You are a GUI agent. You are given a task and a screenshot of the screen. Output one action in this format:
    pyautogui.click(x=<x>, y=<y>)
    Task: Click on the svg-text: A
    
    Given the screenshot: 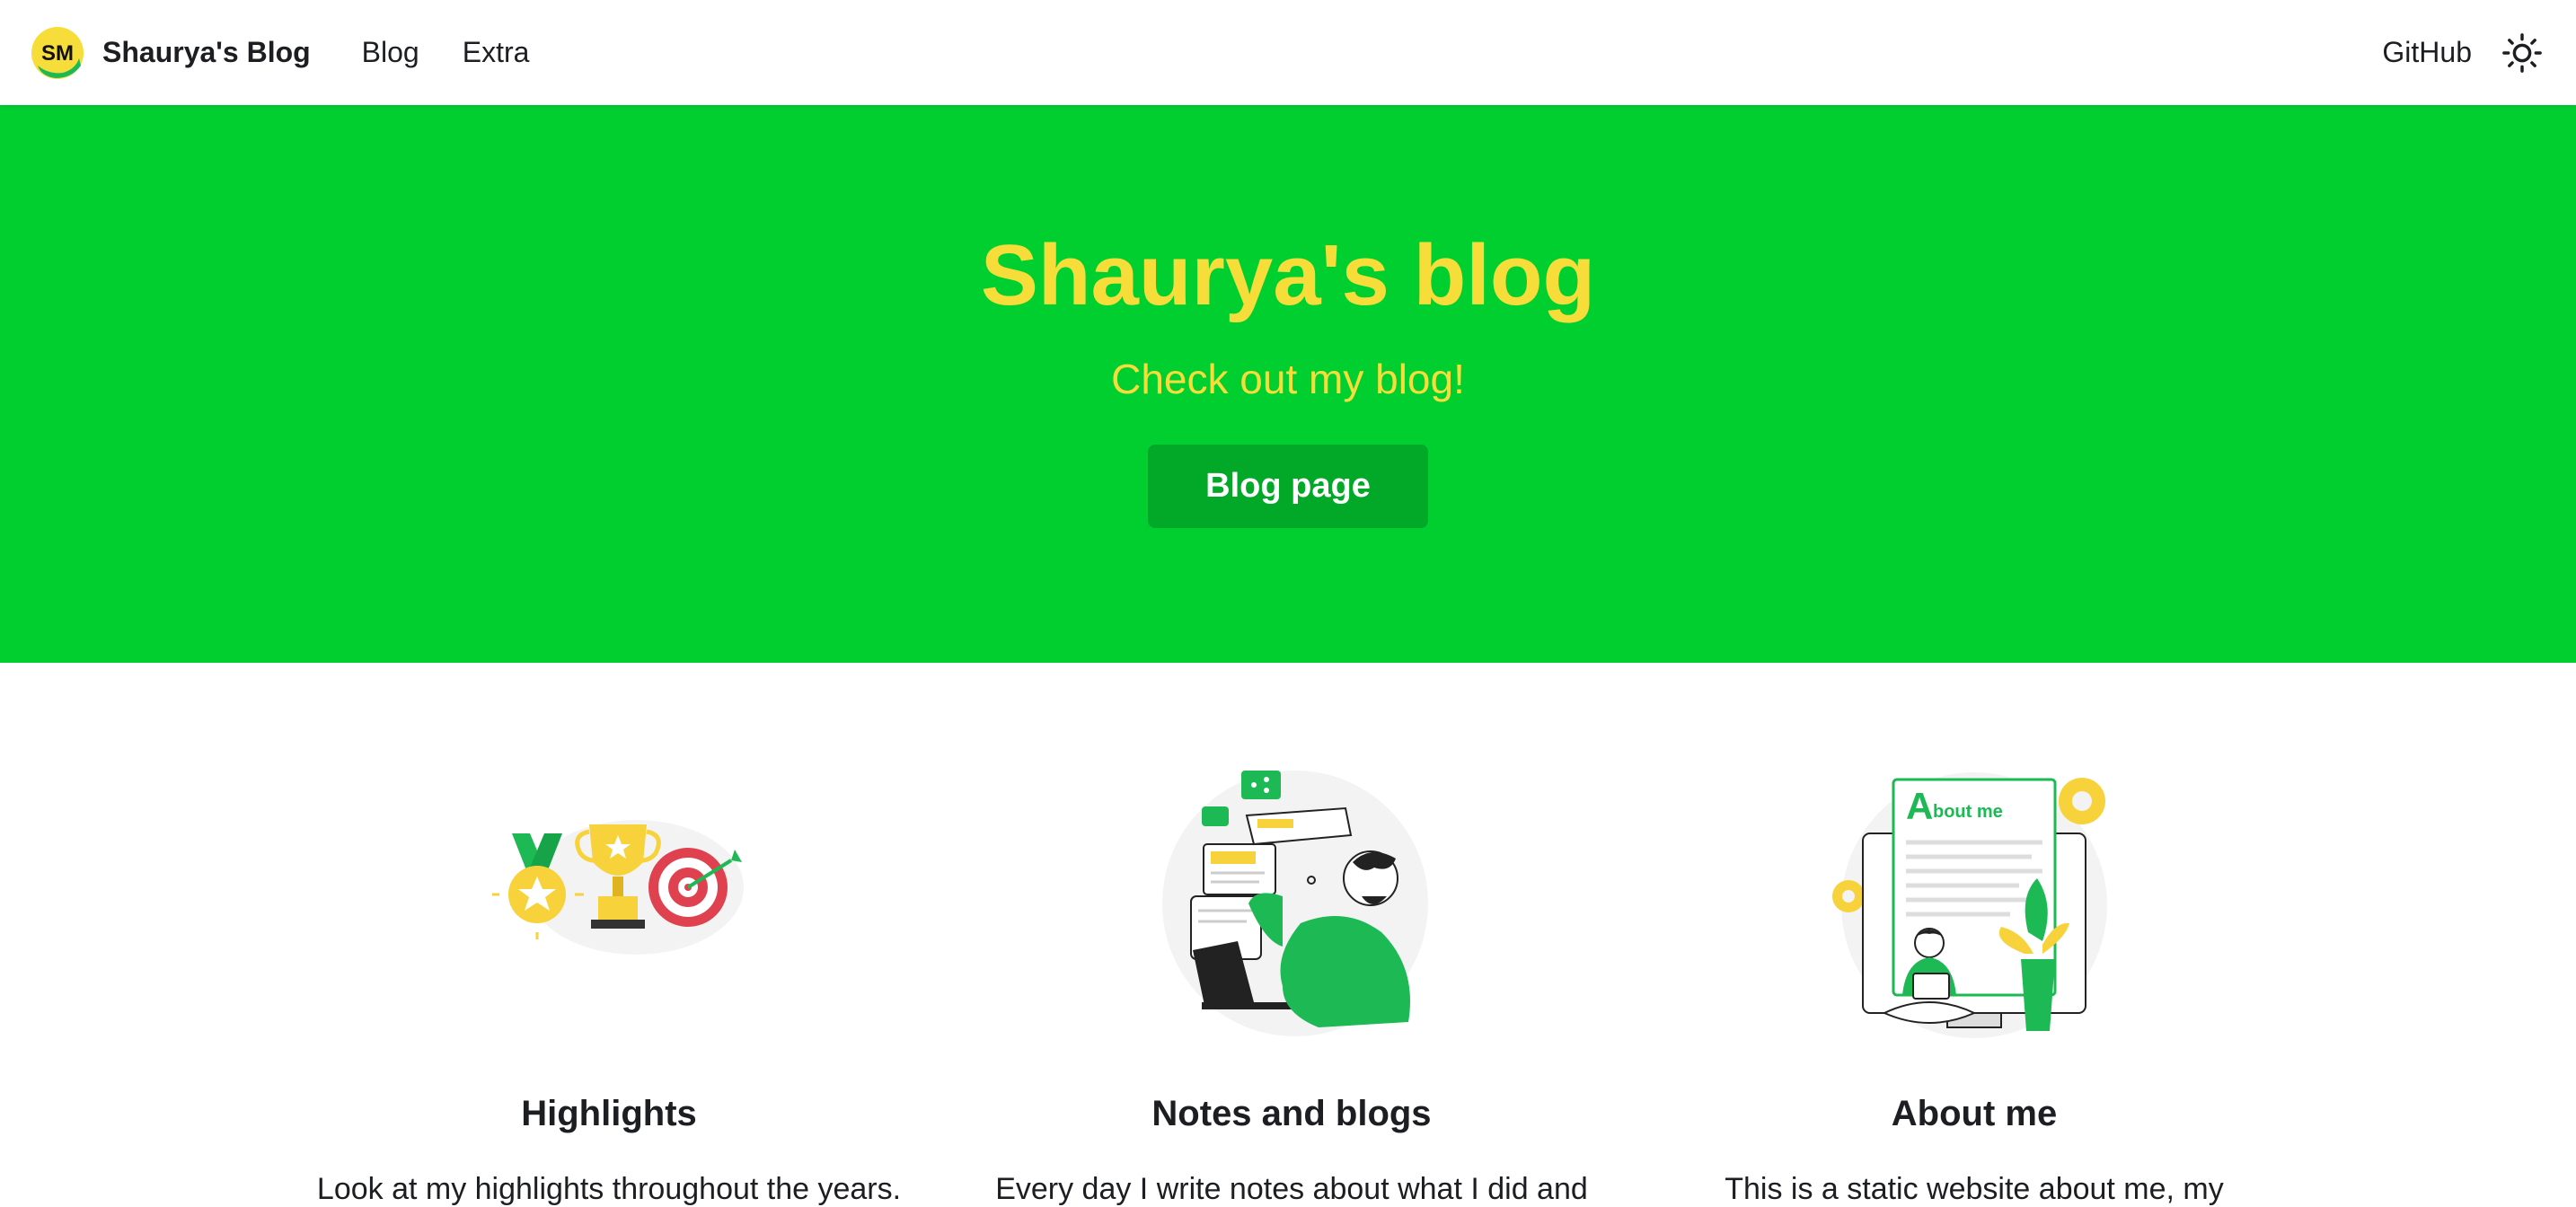 What is the action you would take?
    pyautogui.click(x=1919, y=806)
    